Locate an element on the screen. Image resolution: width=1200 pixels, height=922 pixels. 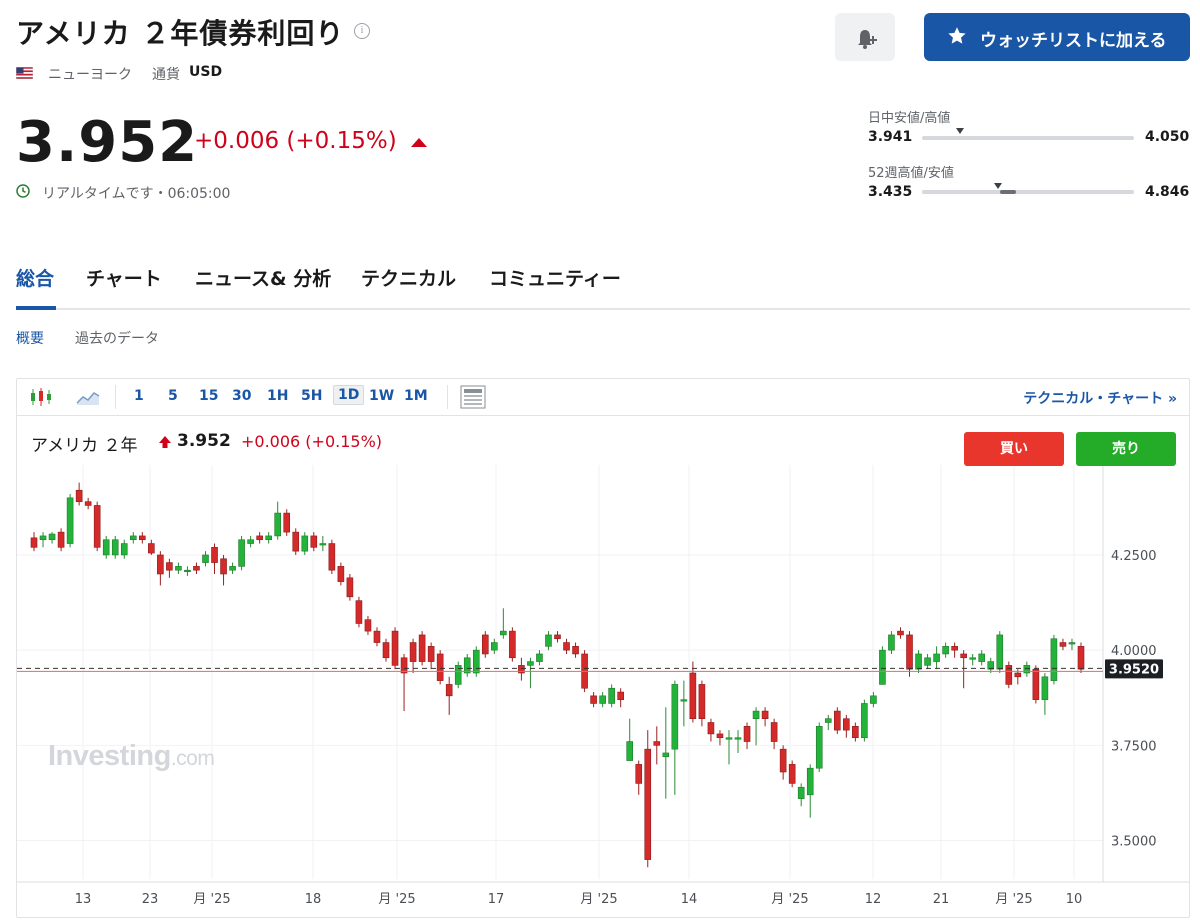
add-alert-button is located at coordinates (865, 37).